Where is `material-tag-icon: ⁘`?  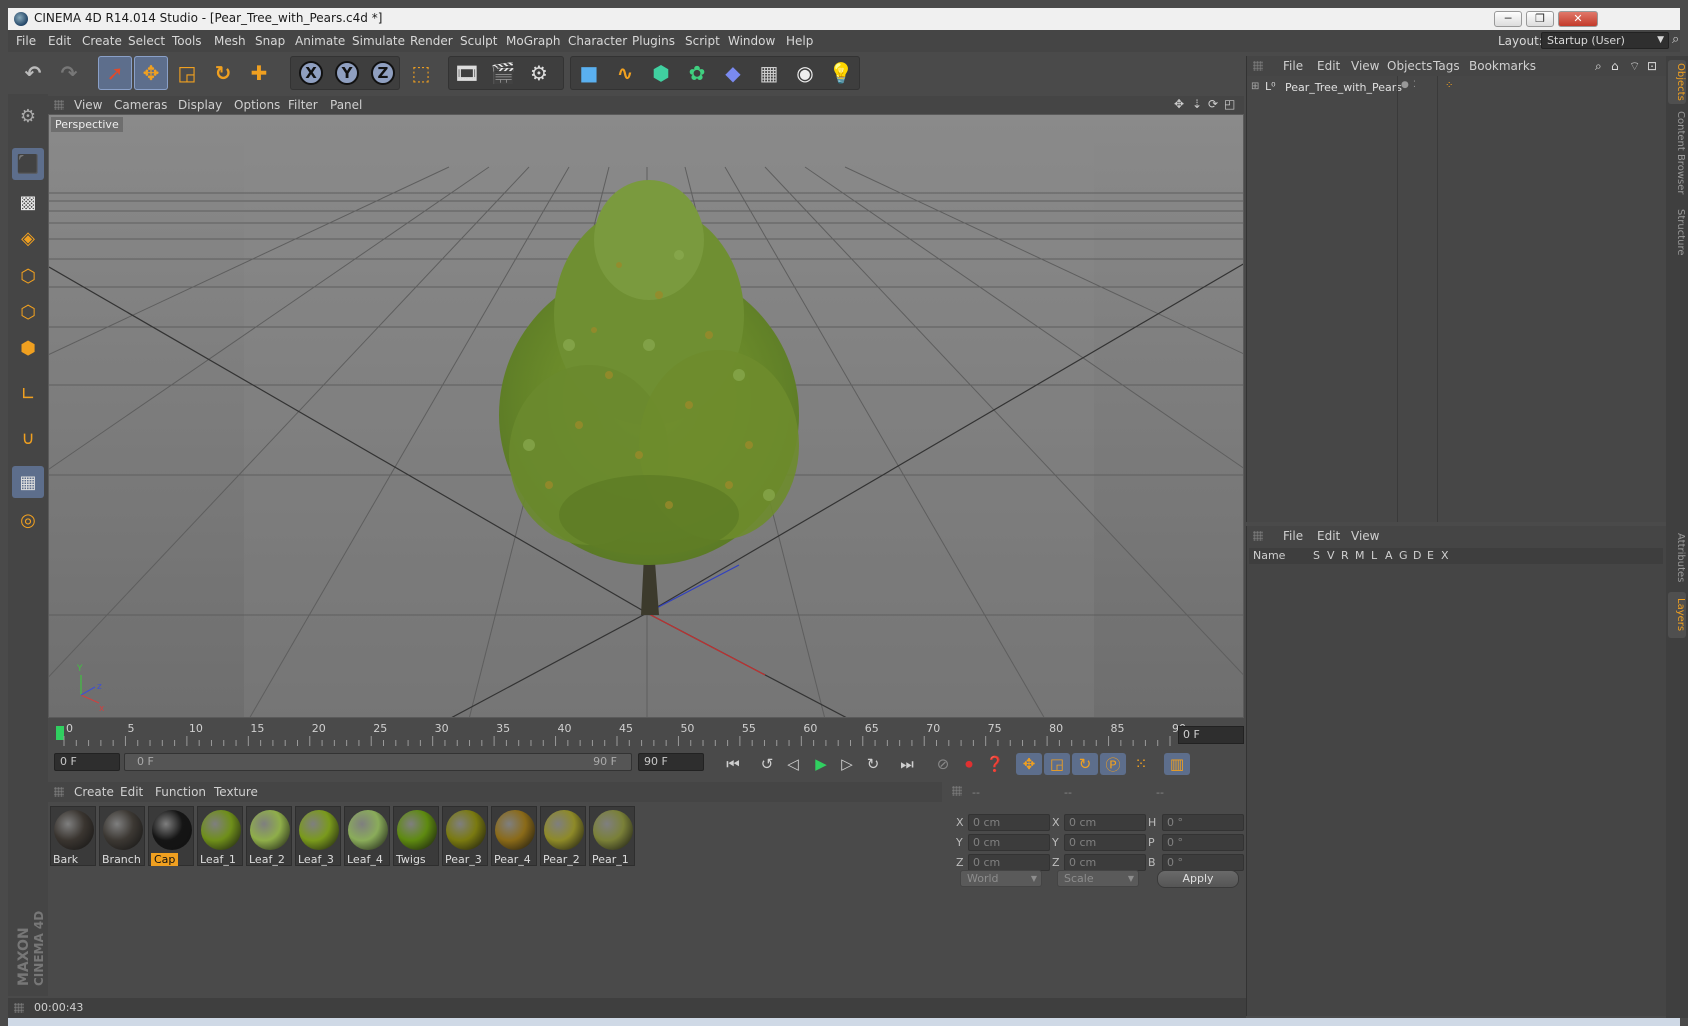
material-tag-icon: ⁘ is located at coordinates (1449, 85).